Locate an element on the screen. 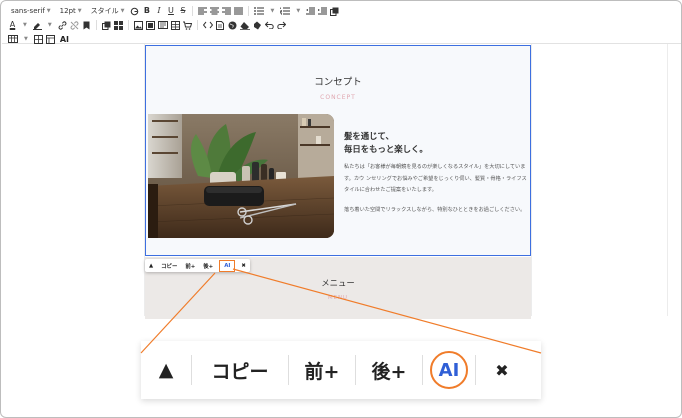 This screenshot has width=682, height=418. concept-headline: 髪を通じて、 毎日をもっと楽しく。 is located at coordinates (386, 143).